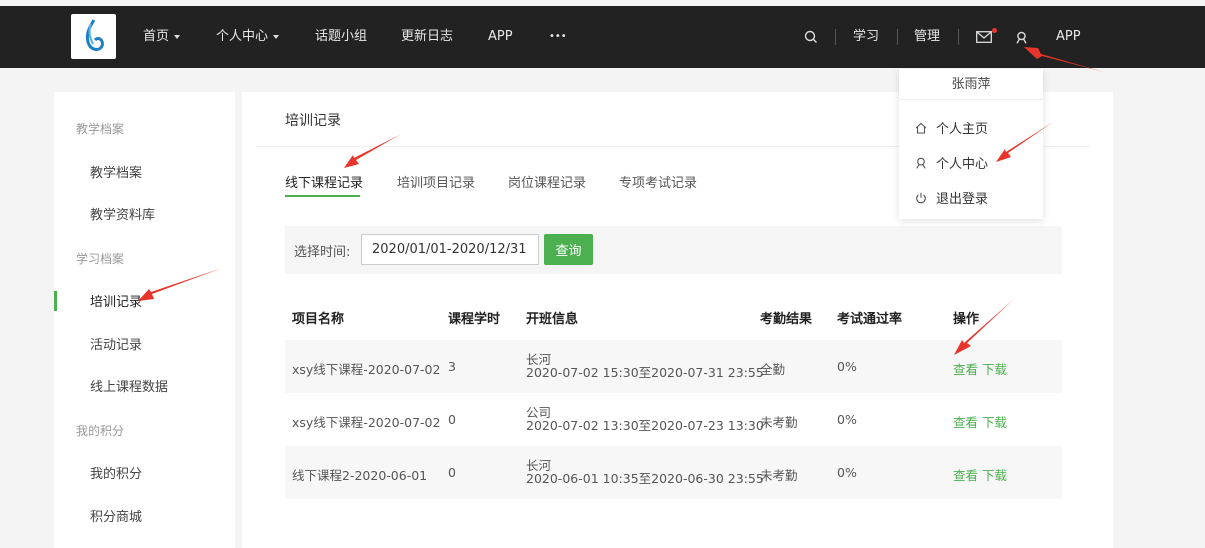 The image size is (1205, 548). What do you see at coordinates (450, 249) in the screenshot?
I see `date-range-input` at bounding box center [450, 249].